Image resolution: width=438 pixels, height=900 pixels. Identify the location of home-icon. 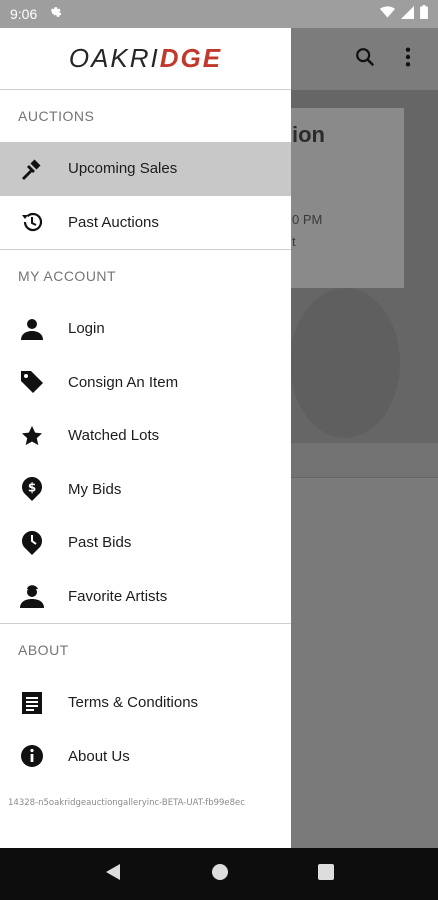
(220, 874).